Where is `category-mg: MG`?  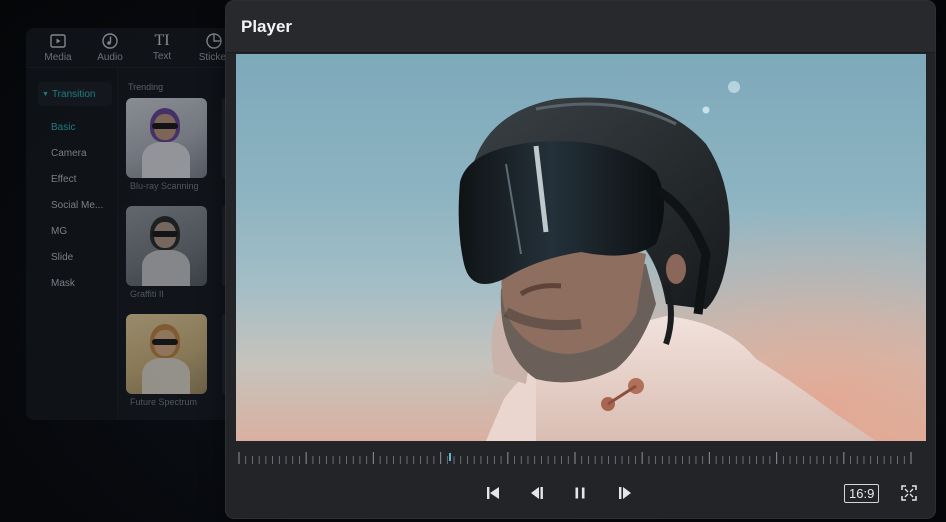
category-mg: MG is located at coordinates (71, 231).